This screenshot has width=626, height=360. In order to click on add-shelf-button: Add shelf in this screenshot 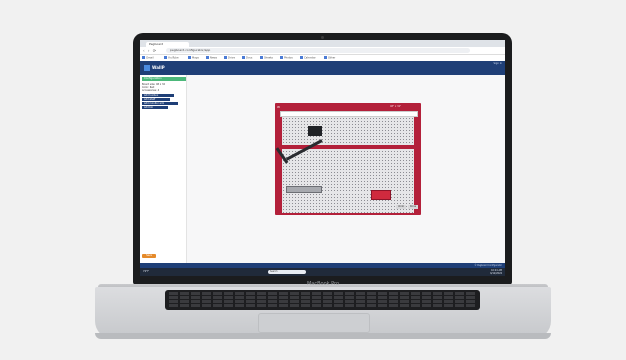, I will do `click(156, 99)`.